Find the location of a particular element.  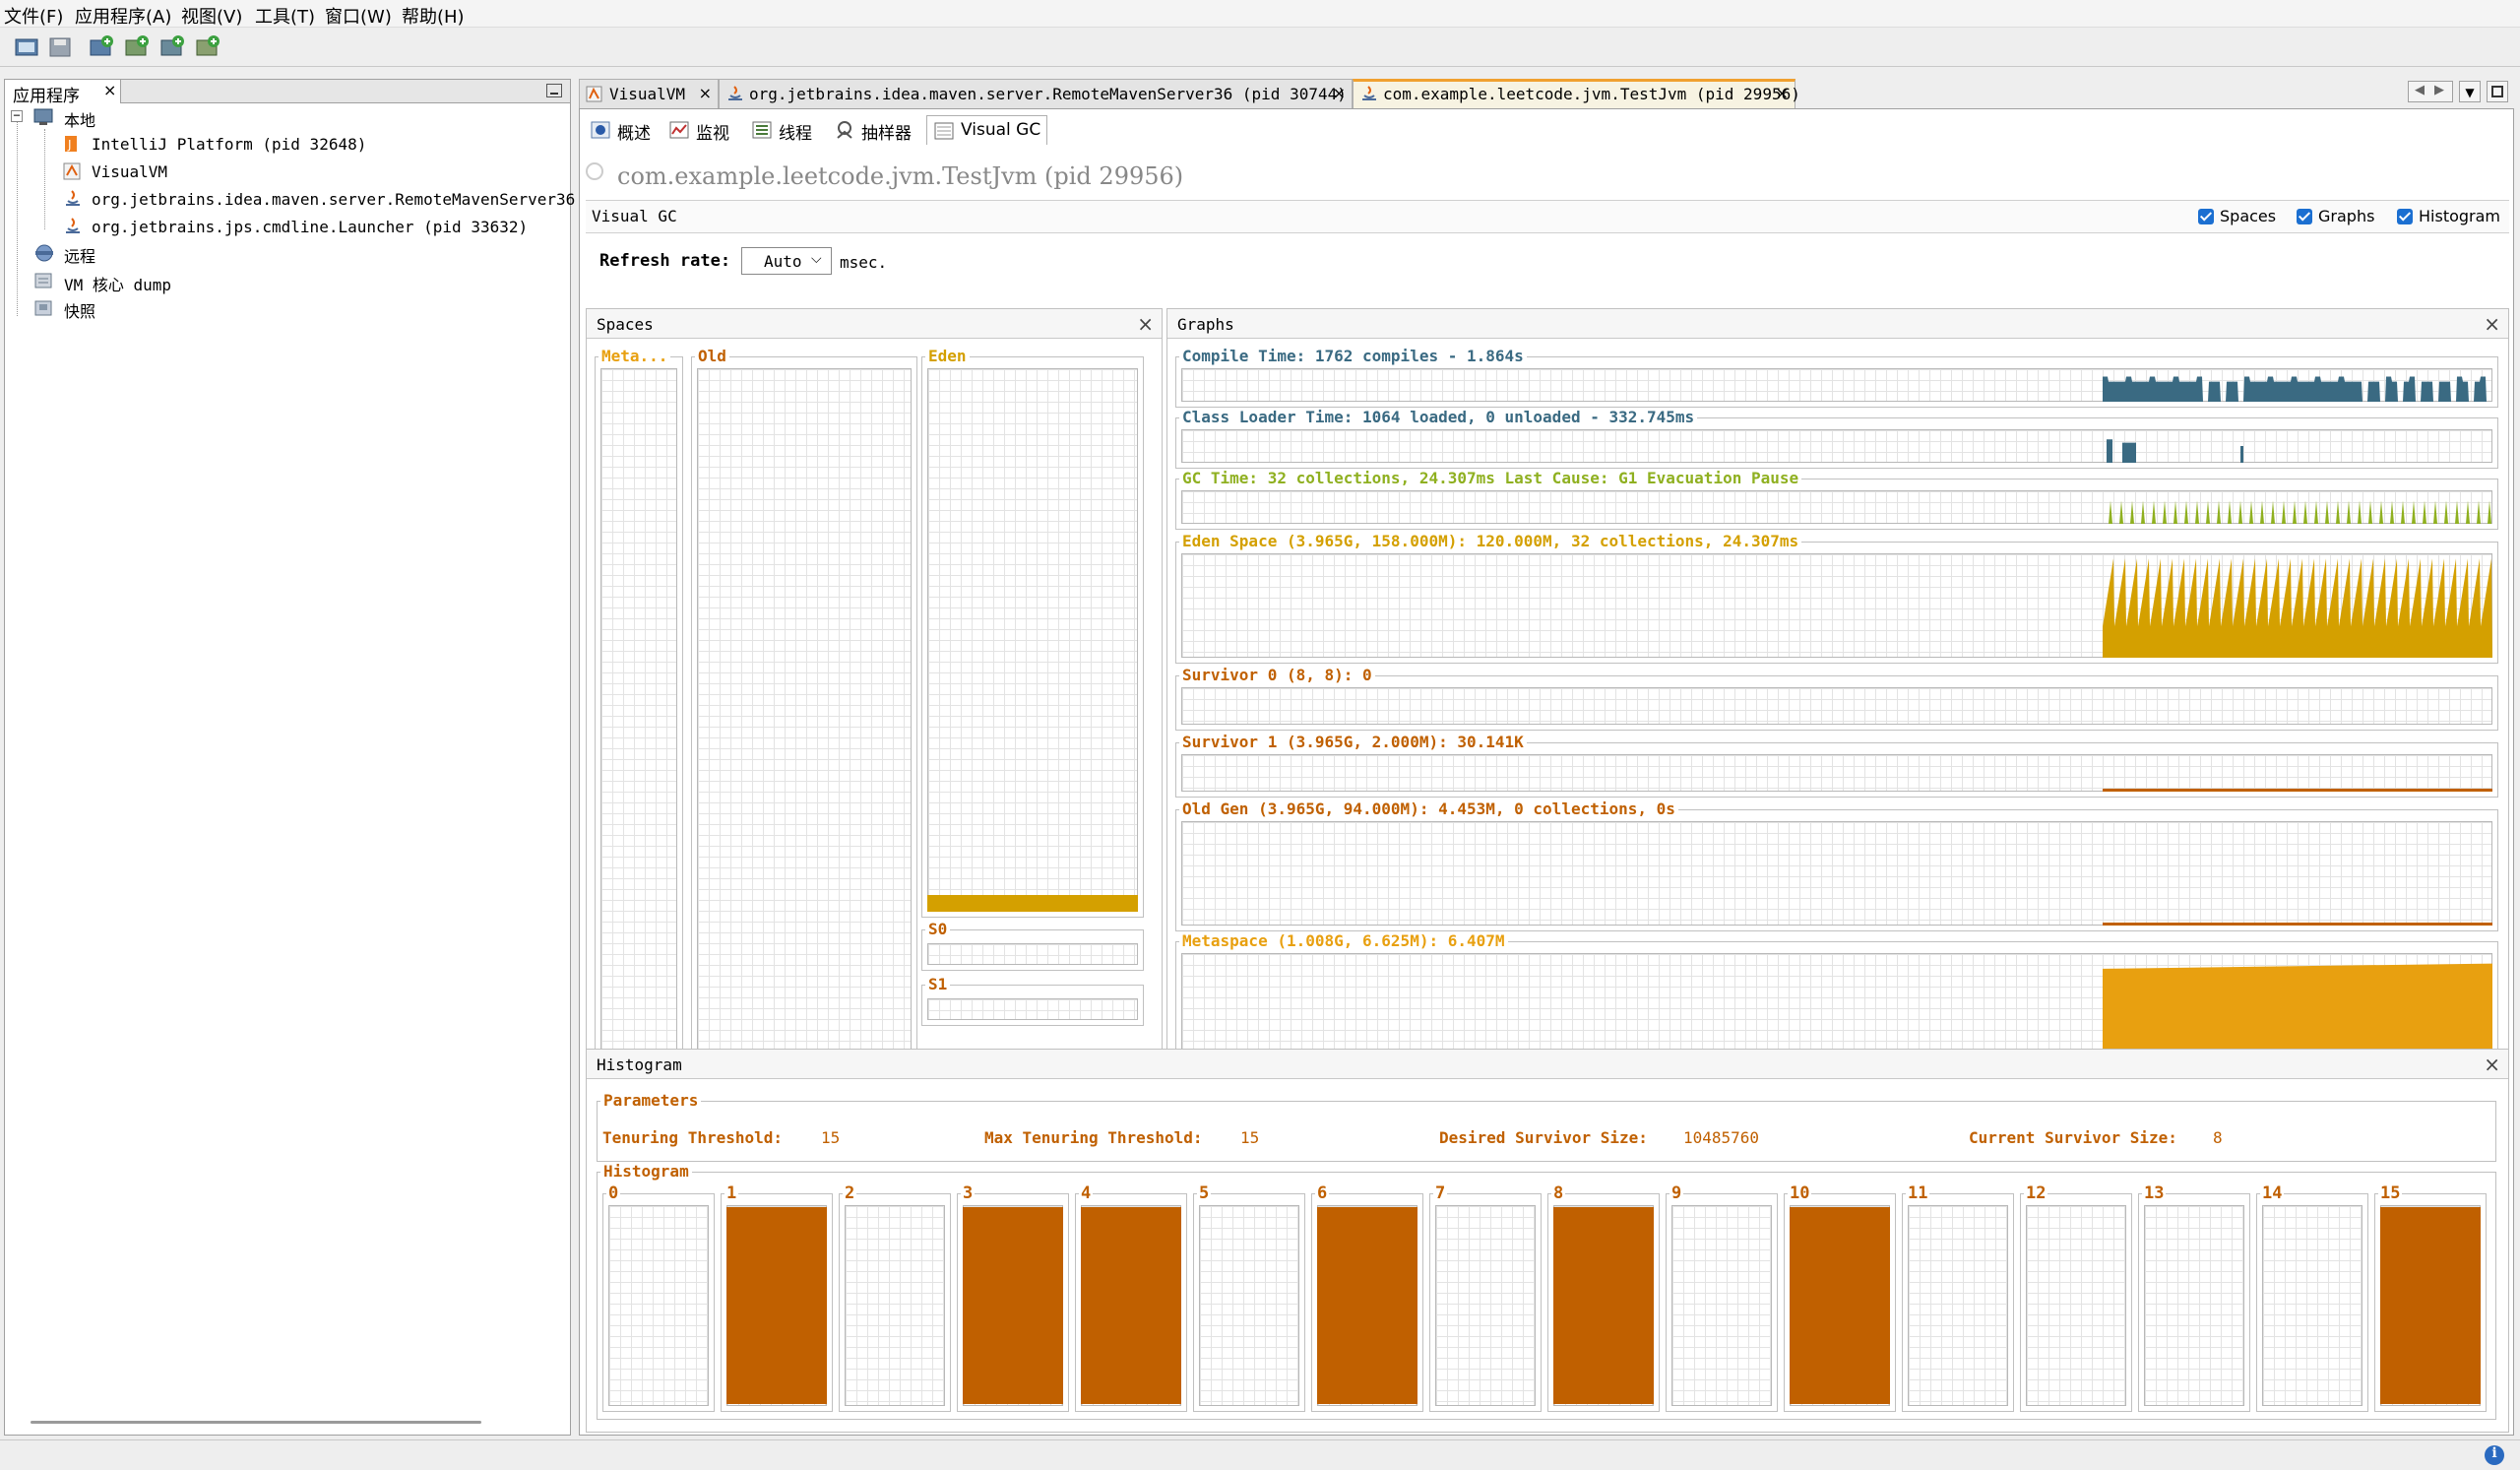

old-space-label: Old is located at coordinates (712, 356).